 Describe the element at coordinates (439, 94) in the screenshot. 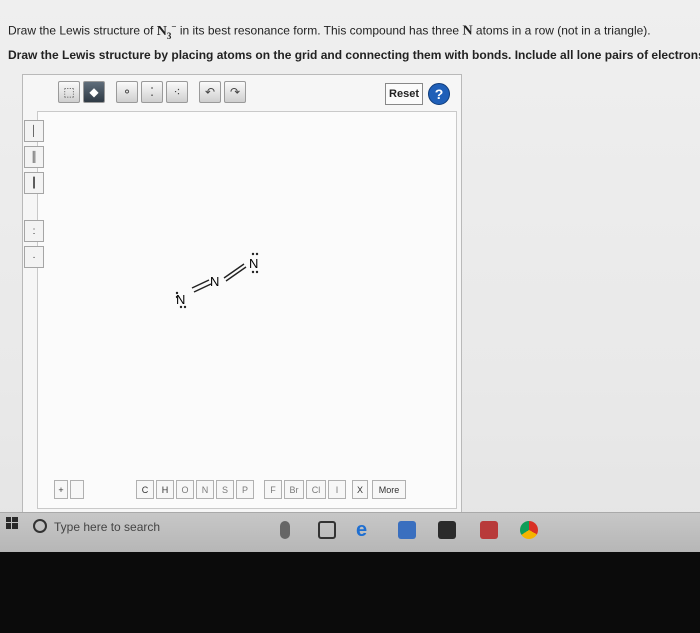

I see `help-button: ?` at that location.